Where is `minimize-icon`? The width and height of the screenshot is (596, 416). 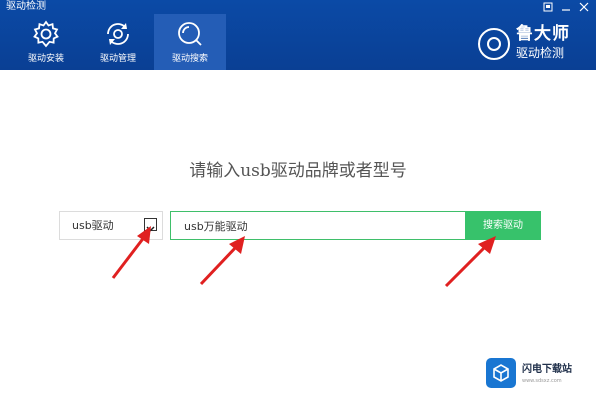
minimize-icon is located at coordinates (566, 7).